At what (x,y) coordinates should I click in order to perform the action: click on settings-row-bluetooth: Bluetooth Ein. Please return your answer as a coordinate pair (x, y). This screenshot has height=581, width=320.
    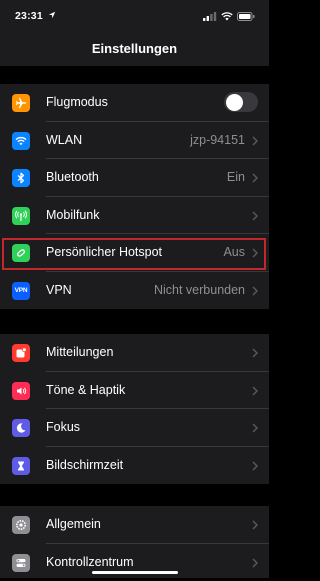
    Looking at the image, I should click on (134, 178).